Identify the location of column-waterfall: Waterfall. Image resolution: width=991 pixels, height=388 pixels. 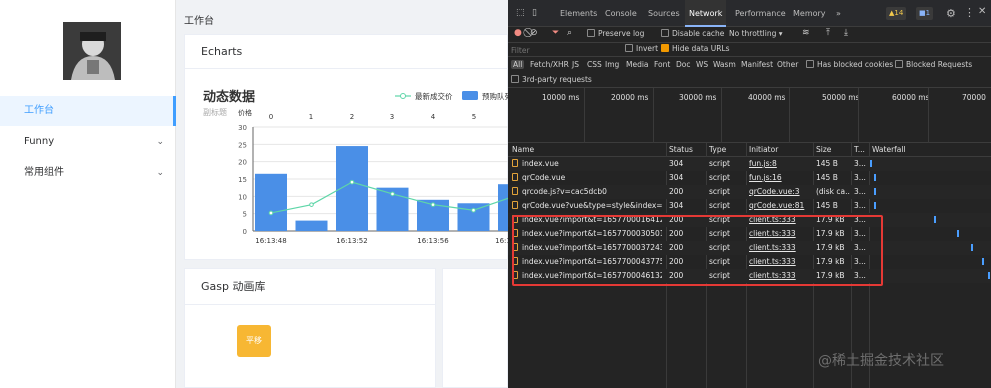
(889, 150).